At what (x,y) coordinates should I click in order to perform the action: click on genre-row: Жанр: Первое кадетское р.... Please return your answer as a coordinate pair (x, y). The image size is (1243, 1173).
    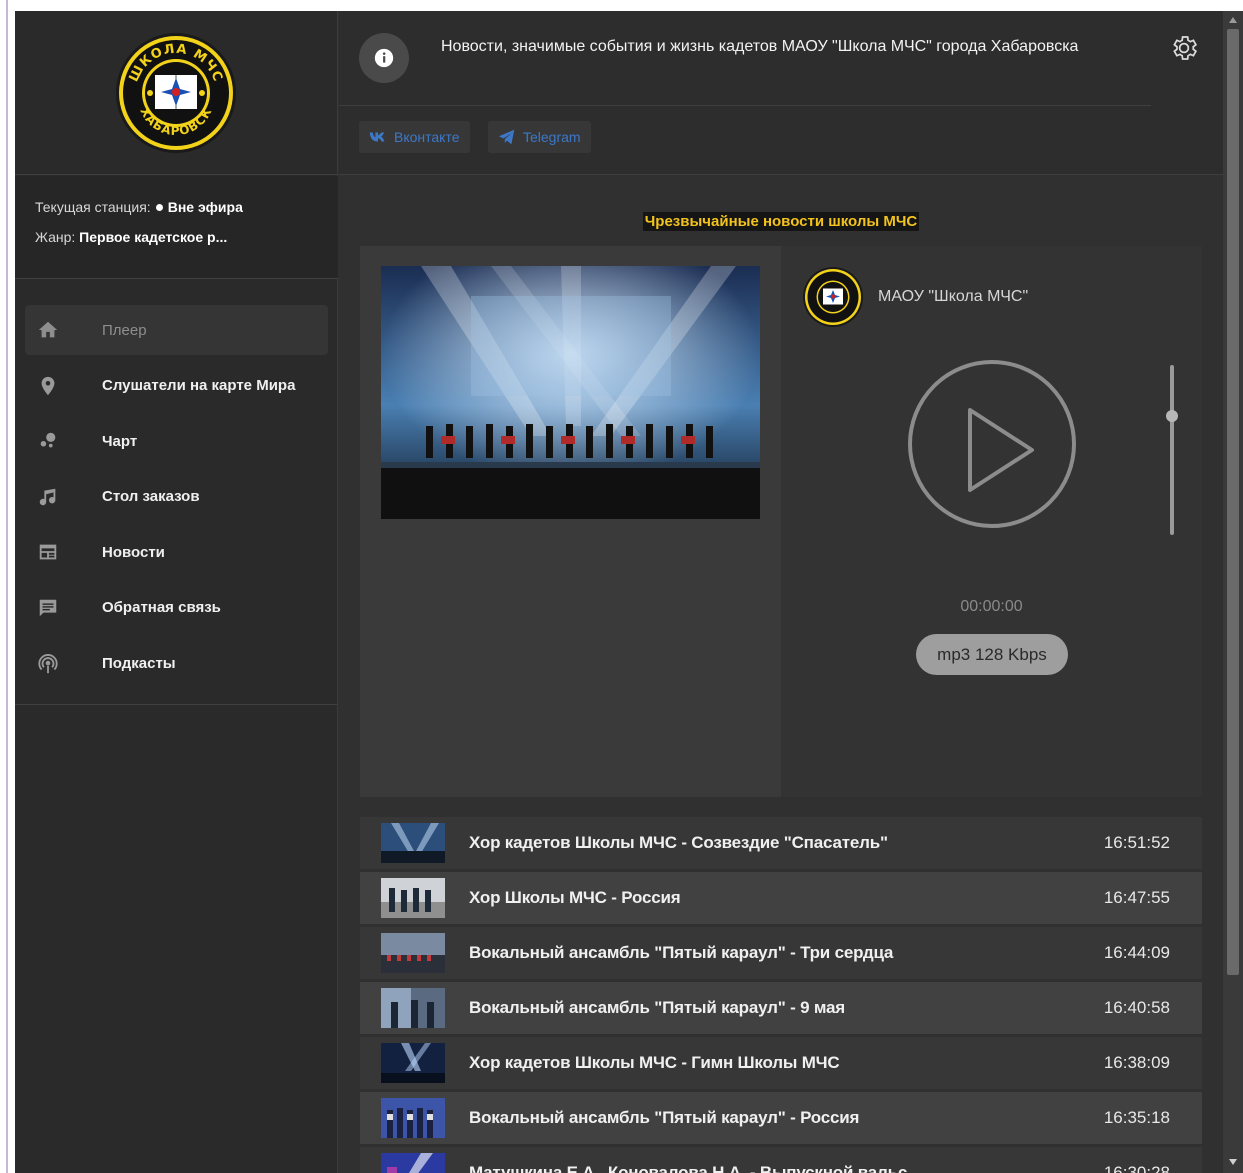
    Looking at the image, I should click on (176, 237).